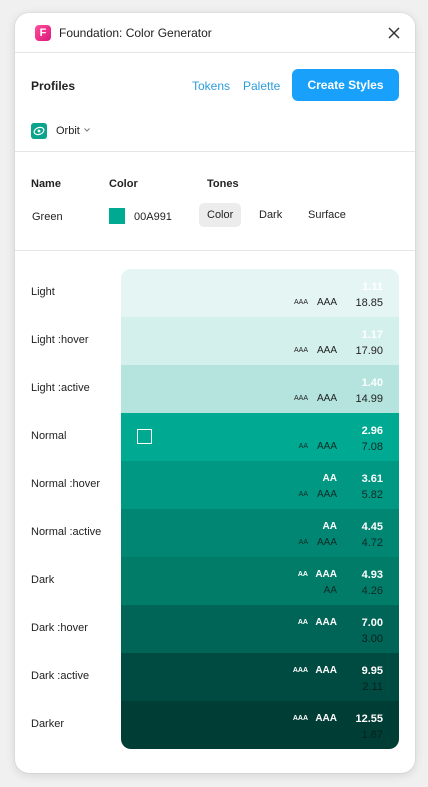 The width and height of the screenshot is (428, 787). What do you see at coordinates (372, 287) in the screenshot?
I see `contrast-ratio-white: 1.11` at bounding box center [372, 287].